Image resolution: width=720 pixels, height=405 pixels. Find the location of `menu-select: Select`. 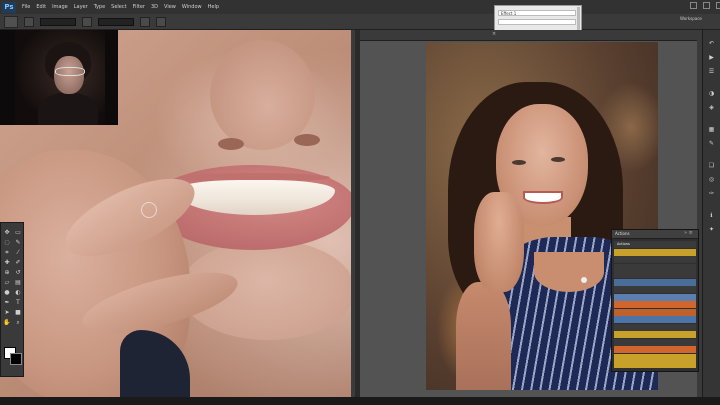

menu-select: Select is located at coordinates (118, 7).